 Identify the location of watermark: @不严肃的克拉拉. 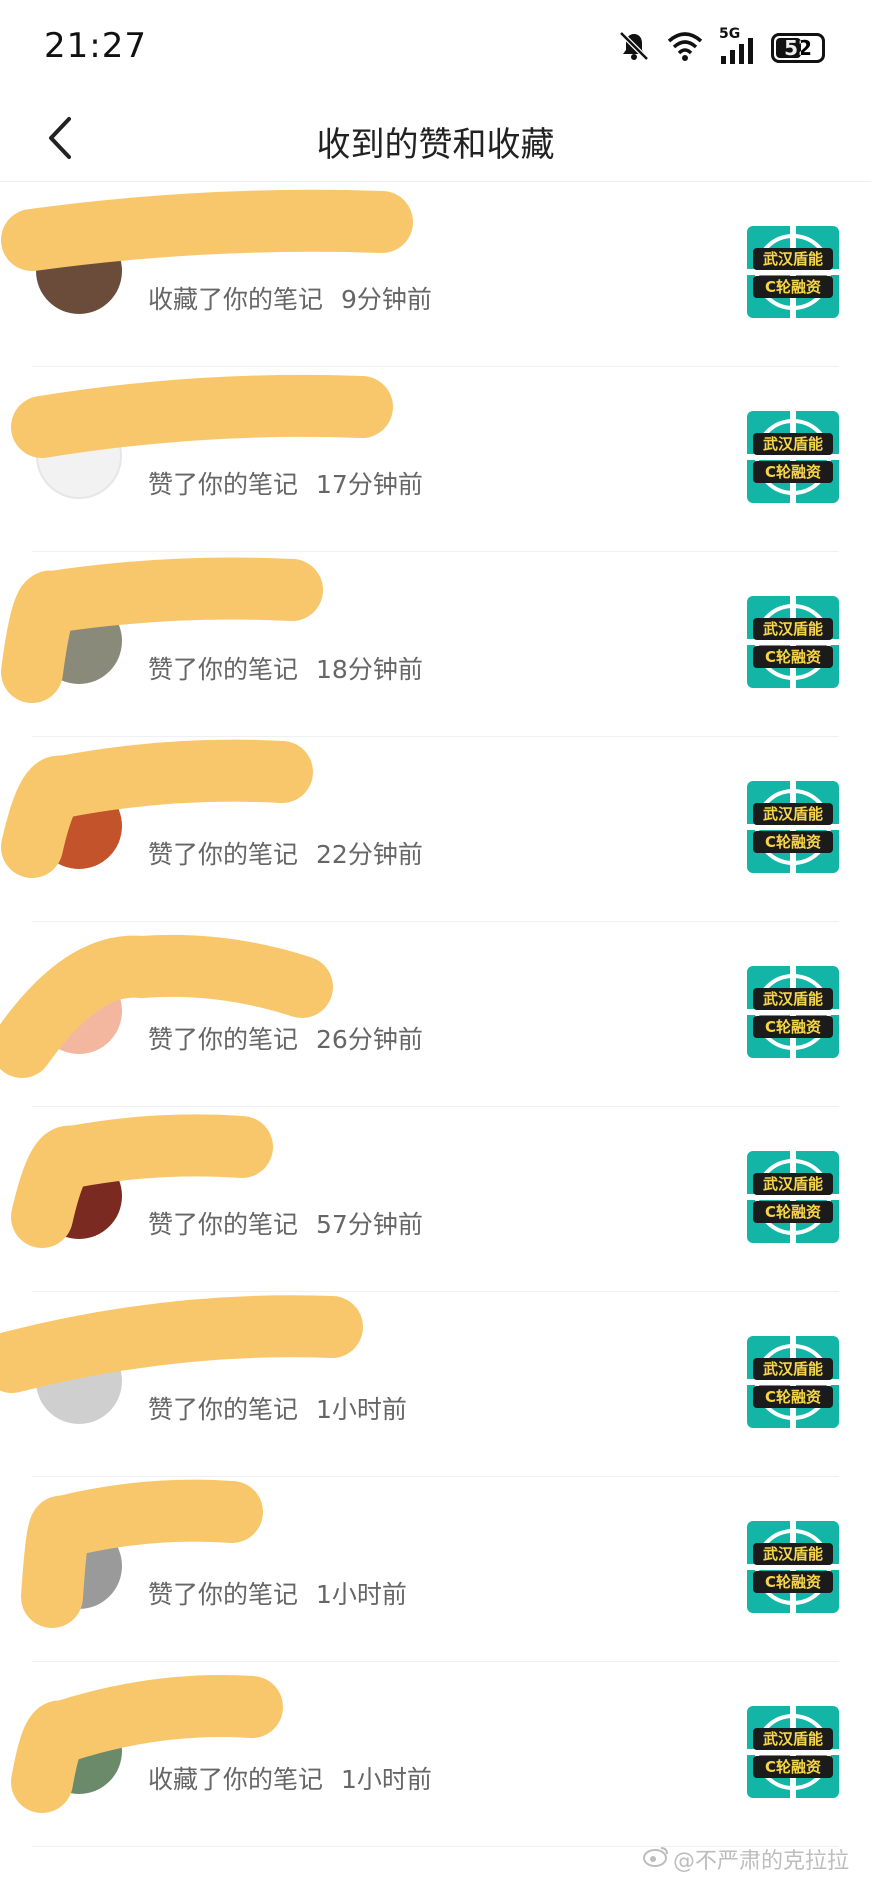
(745, 1859).